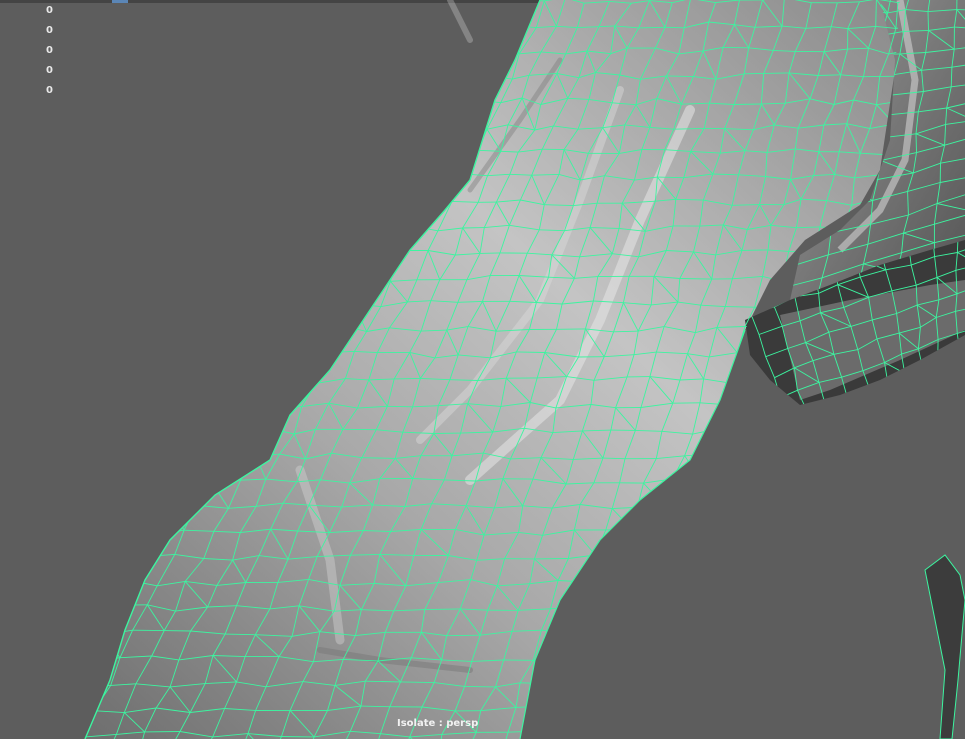 This screenshot has width=965, height=739. What do you see at coordinates (49, 54) in the screenshot?
I see `heads-up-display: 0 0 0 0 0` at bounding box center [49, 54].